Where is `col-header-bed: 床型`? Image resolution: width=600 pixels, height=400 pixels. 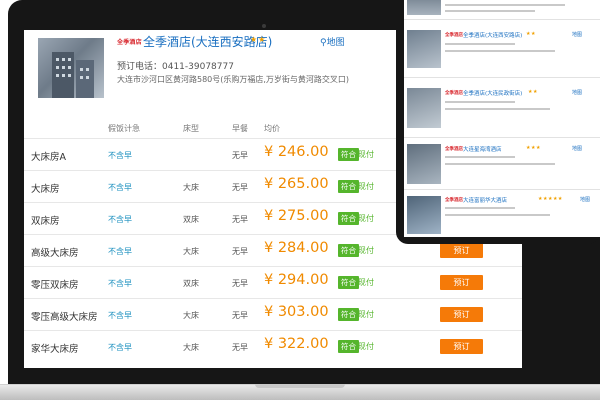 col-header-bed: 床型 is located at coordinates (191, 128).